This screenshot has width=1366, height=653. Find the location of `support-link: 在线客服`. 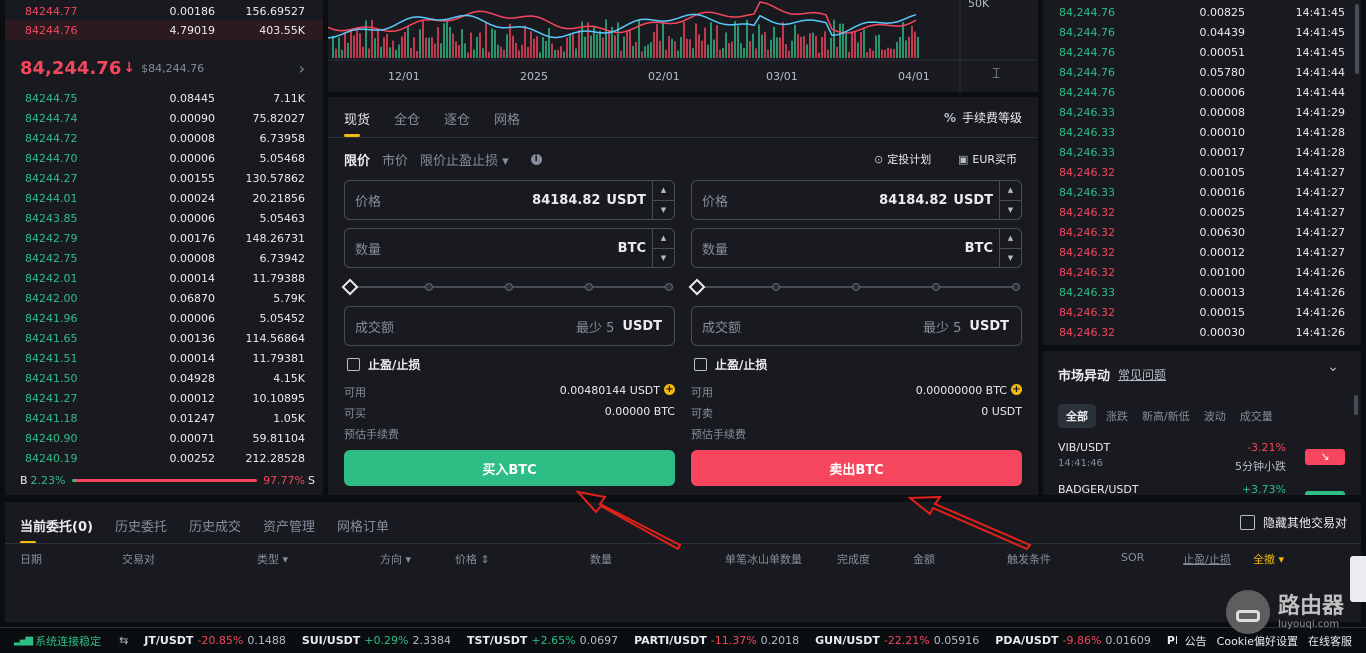

support-link: 在线客服 is located at coordinates (1330, 641).